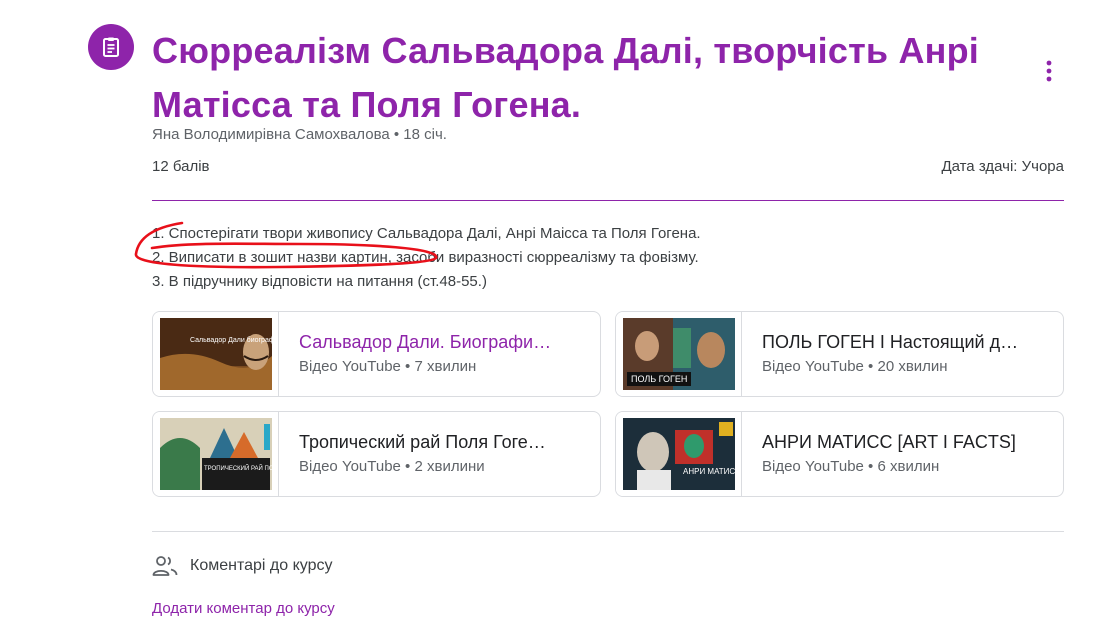 This screenshot has width=1096, height=631. What do you see at coordinates (231, 340) in the screenshot?
I see `thumb-text: Сальвадор Дали биография и картины` at bounding box center [231, 340].